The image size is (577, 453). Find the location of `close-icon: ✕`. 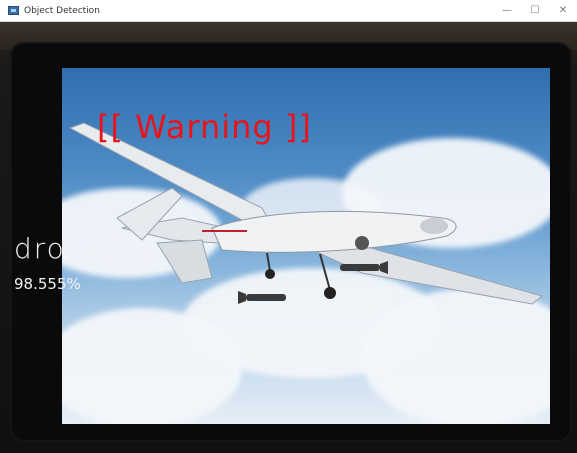

close-icon: ✕ is located at coordinates (563, 10).